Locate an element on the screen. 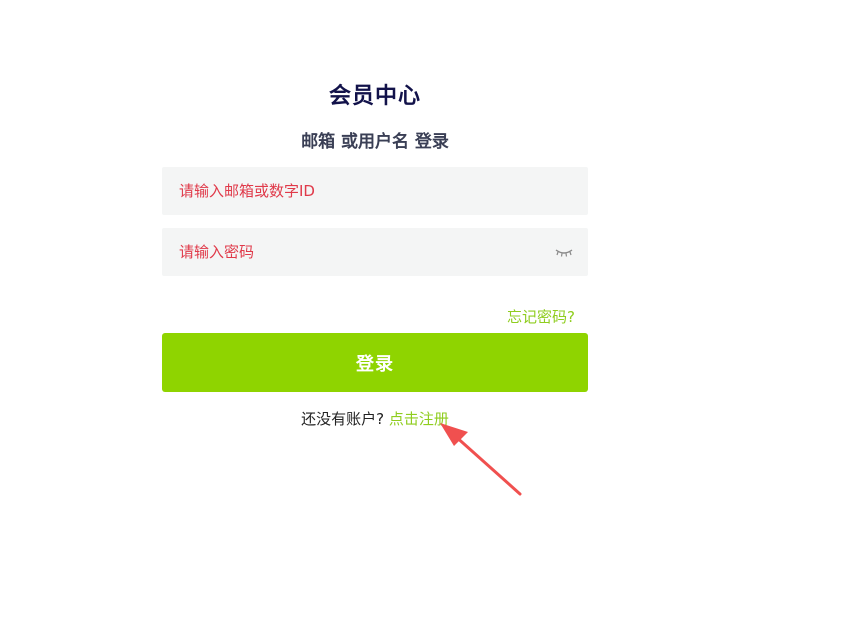 The image size is (841, 634). password-input is located at coordinates (375, 252).